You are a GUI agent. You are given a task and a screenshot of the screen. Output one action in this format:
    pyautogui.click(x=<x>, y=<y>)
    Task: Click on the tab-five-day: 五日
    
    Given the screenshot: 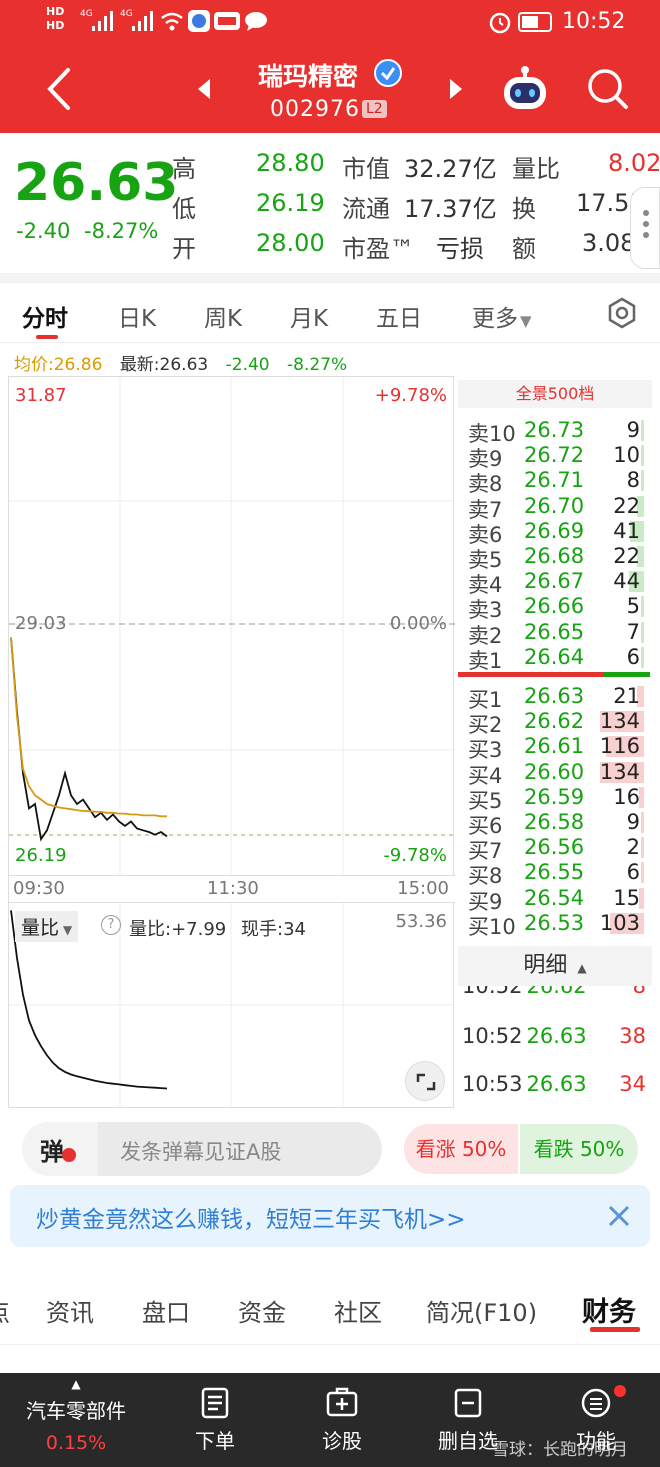 What is the action you would take?
    pyautogui.click(x=399, y=316)
    